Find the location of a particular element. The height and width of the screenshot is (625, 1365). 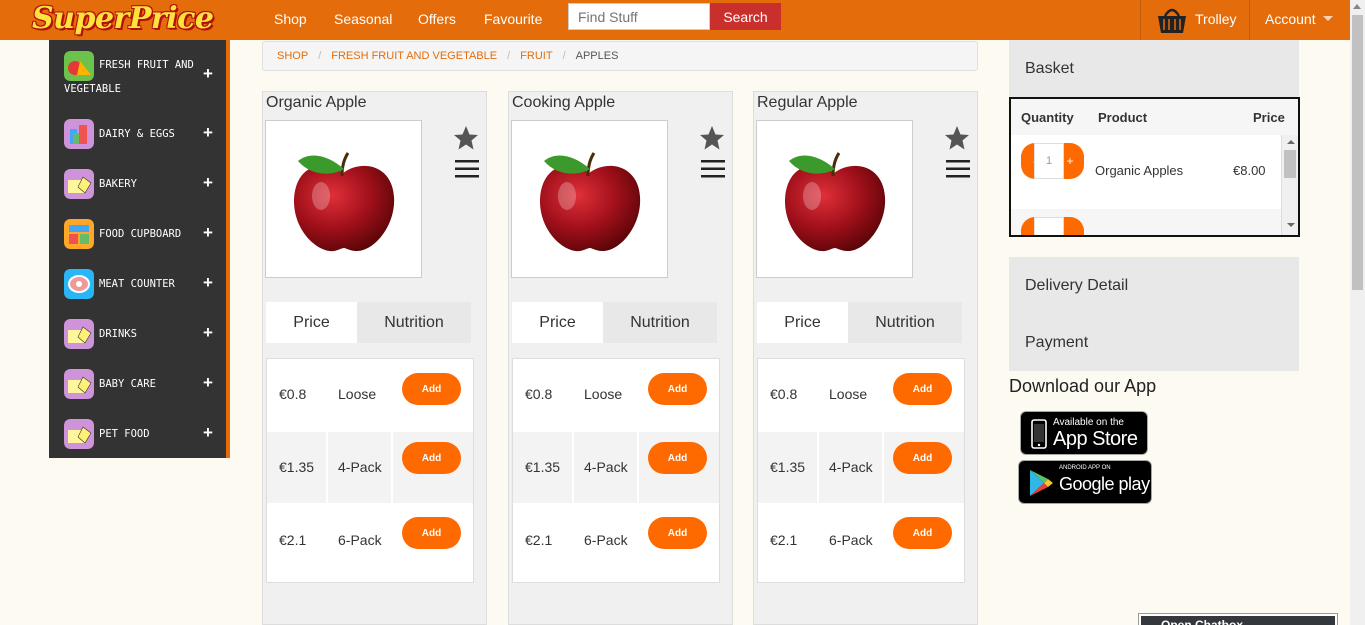

appstore-small-text: Available on the is located at coordinates (1088, 422).